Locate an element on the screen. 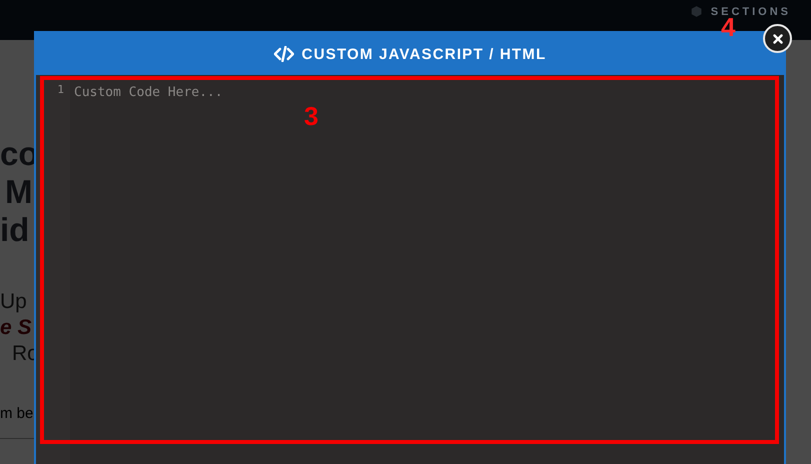 Image resolution: width=811 pixels, height=464 pixels. page-heading-fragment: id is located at coordinates (15, 230).